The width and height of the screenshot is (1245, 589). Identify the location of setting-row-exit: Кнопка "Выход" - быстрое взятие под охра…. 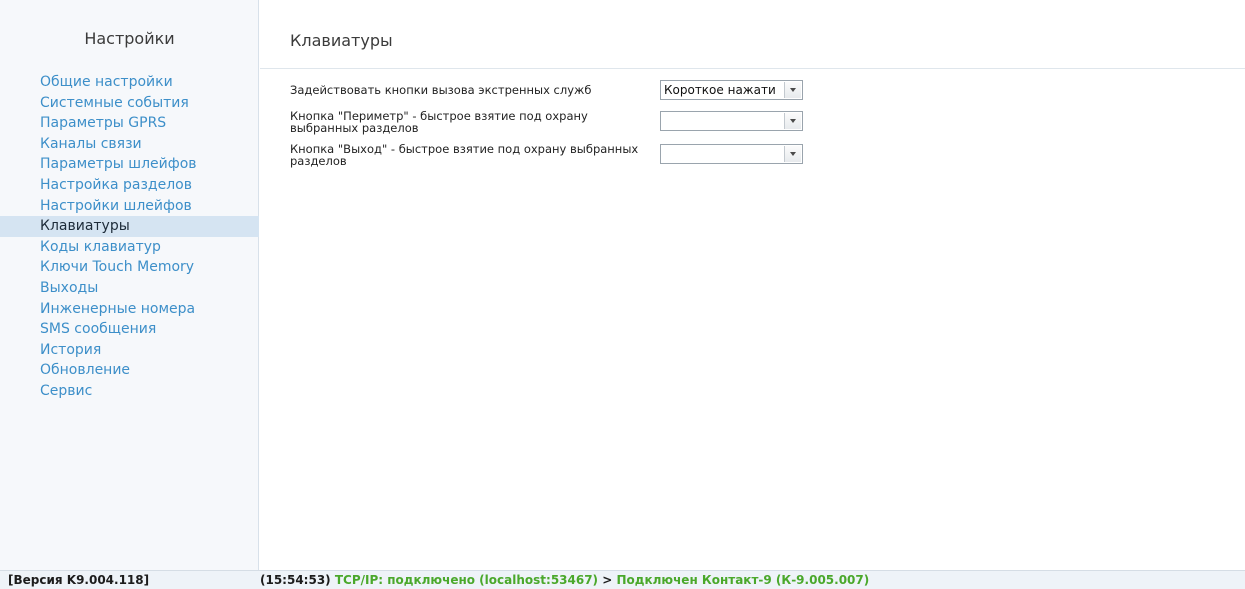
(550, 156).